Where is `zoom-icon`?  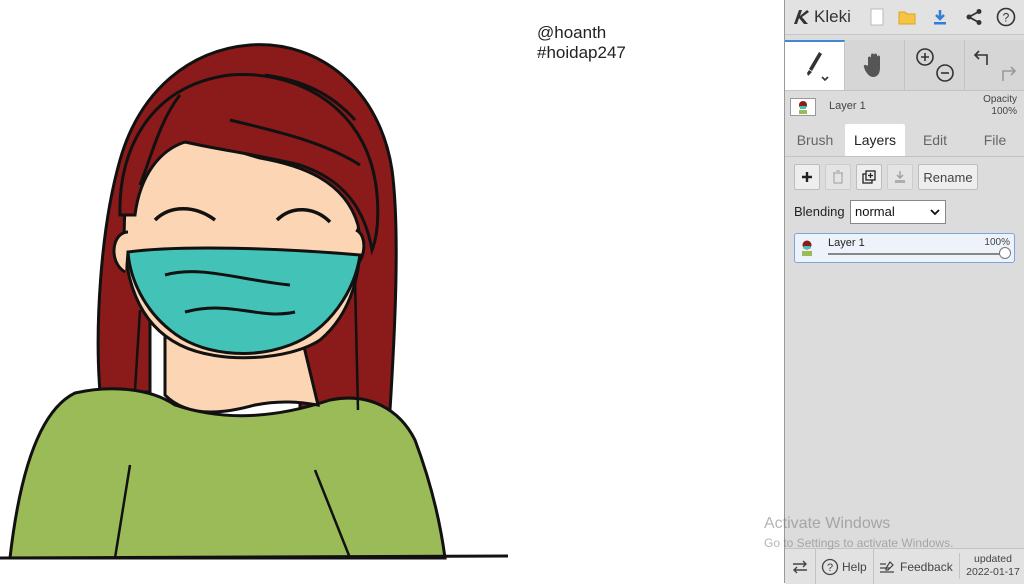
zoom-icon is located at coordinates (934, 65).